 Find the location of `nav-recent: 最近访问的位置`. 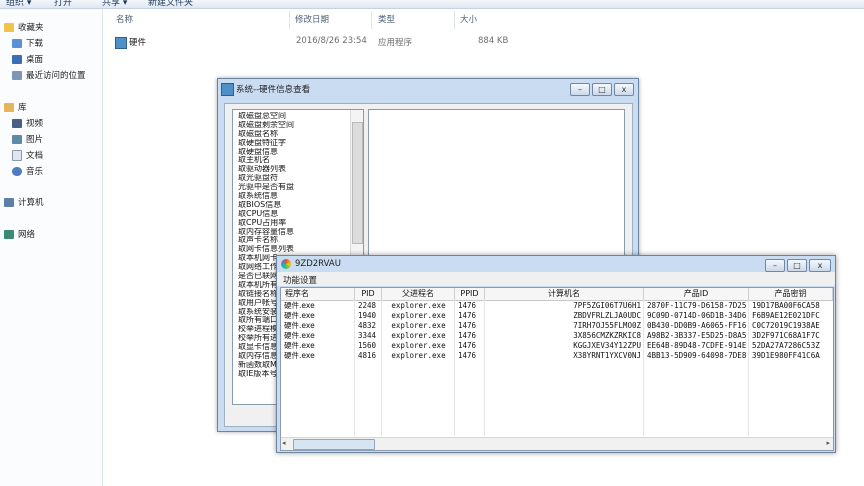

nav-recent: 最近访问的位置 is located at coordinates (49, 75).